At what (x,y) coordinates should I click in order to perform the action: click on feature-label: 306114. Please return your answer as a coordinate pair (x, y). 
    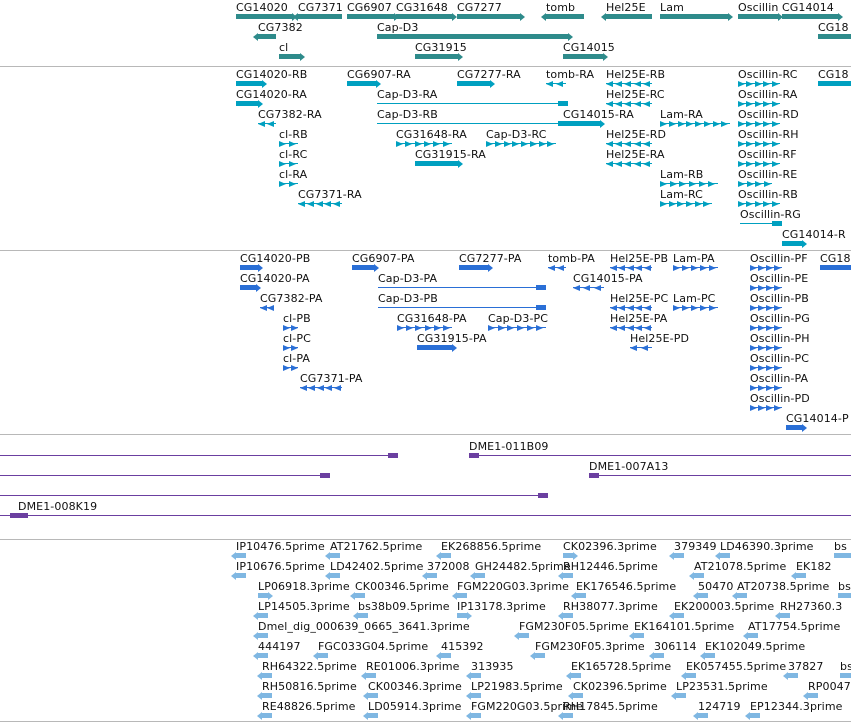
    Looking at the image, I should click on (675, 646).